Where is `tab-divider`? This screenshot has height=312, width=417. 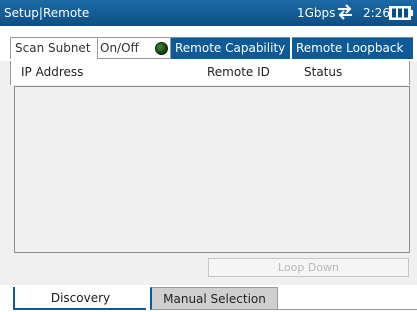
tab-divider is located at coordinates (347, 309).